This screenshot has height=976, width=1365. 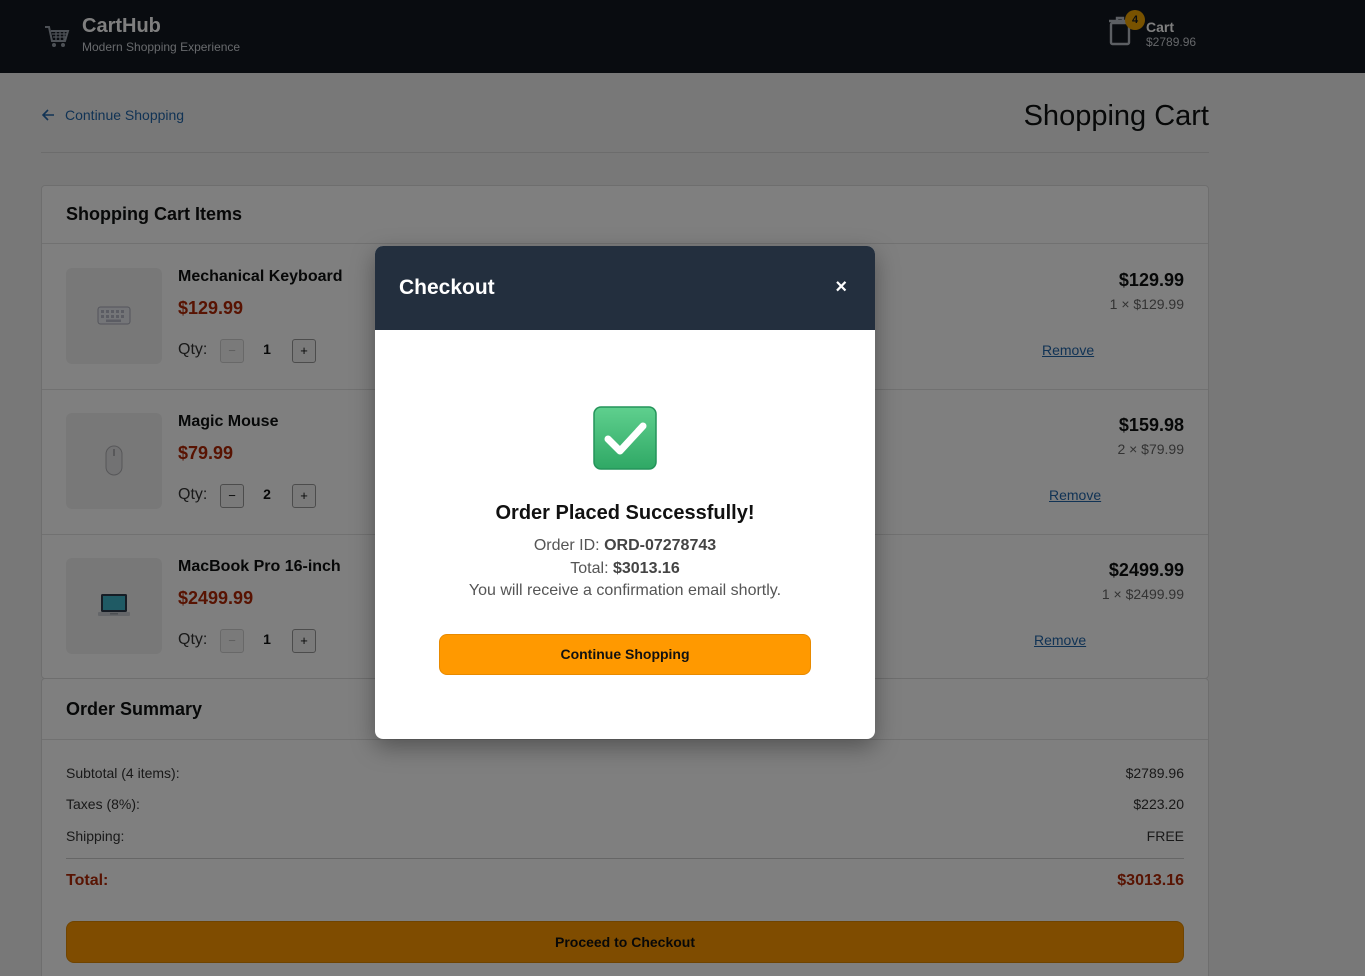 I want to click on order-total-value: $3013.16, so click(x=646, y=568).